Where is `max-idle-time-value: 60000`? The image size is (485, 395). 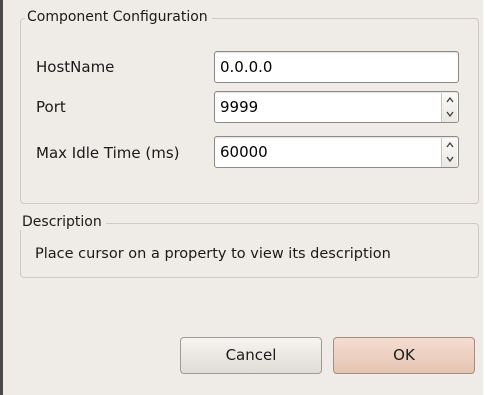 max-idle-time-value: 60000 is located at coordinates (244, 152).